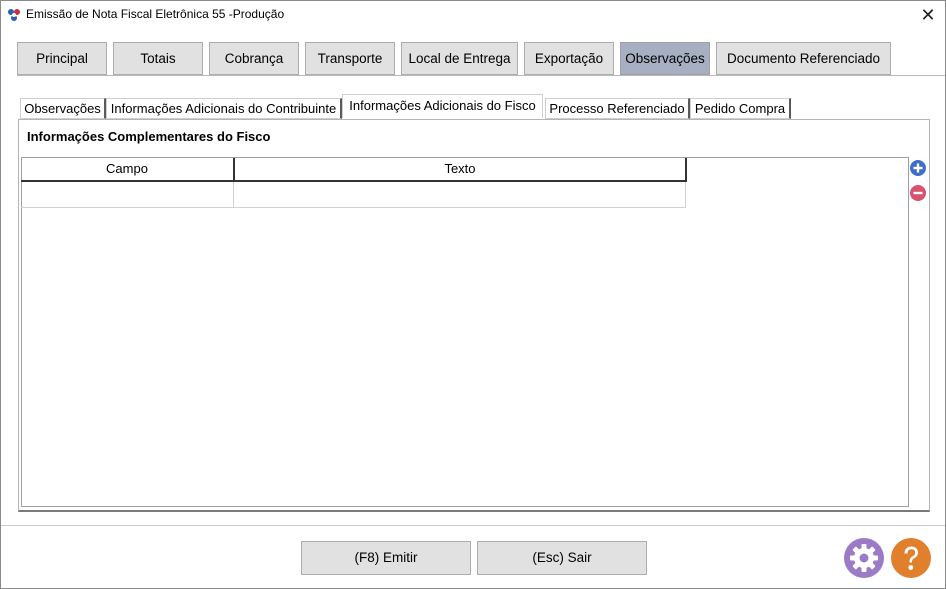  What do you see at coordinates (459, 58) in the screenshot?
I see `tab-local-de-entrega: Local de Entrega` at bounding box center [459, 58].